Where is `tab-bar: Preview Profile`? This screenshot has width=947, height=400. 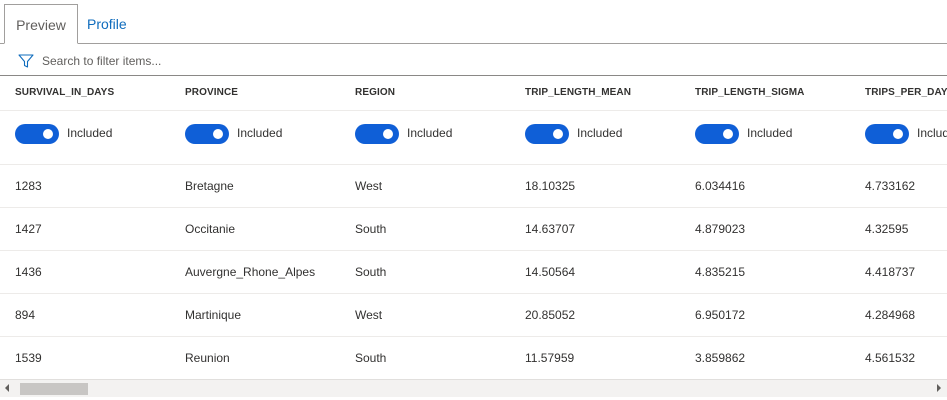 tab-bar: Preview Profile is located at coordinates (473, 22).